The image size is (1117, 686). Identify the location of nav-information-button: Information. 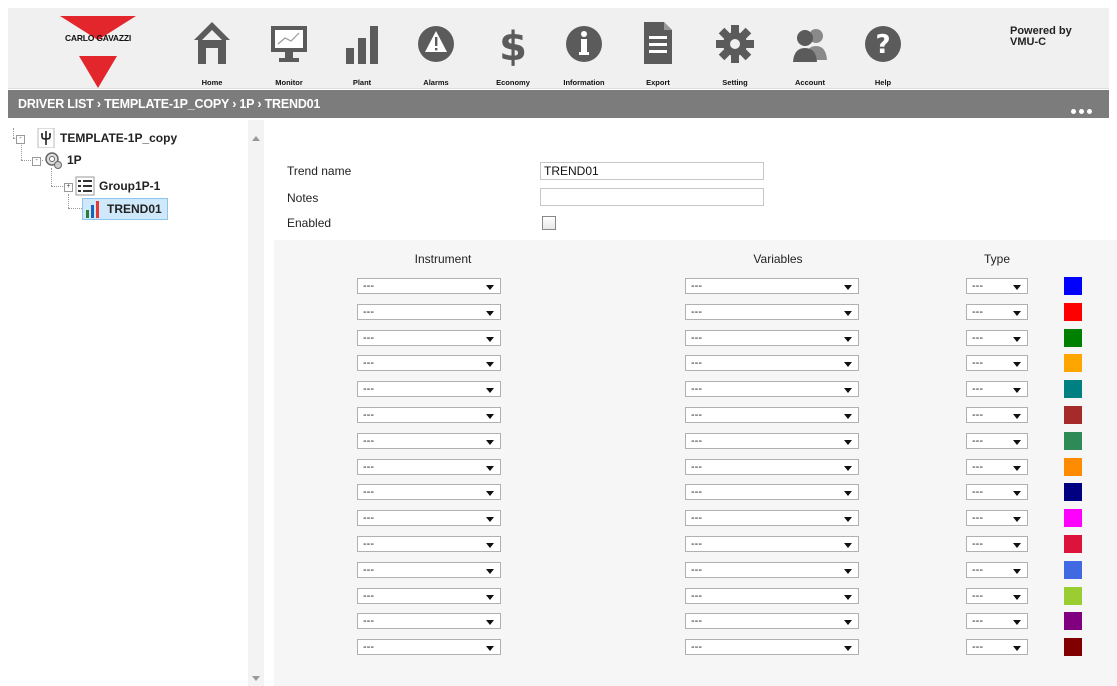
(584, 51).